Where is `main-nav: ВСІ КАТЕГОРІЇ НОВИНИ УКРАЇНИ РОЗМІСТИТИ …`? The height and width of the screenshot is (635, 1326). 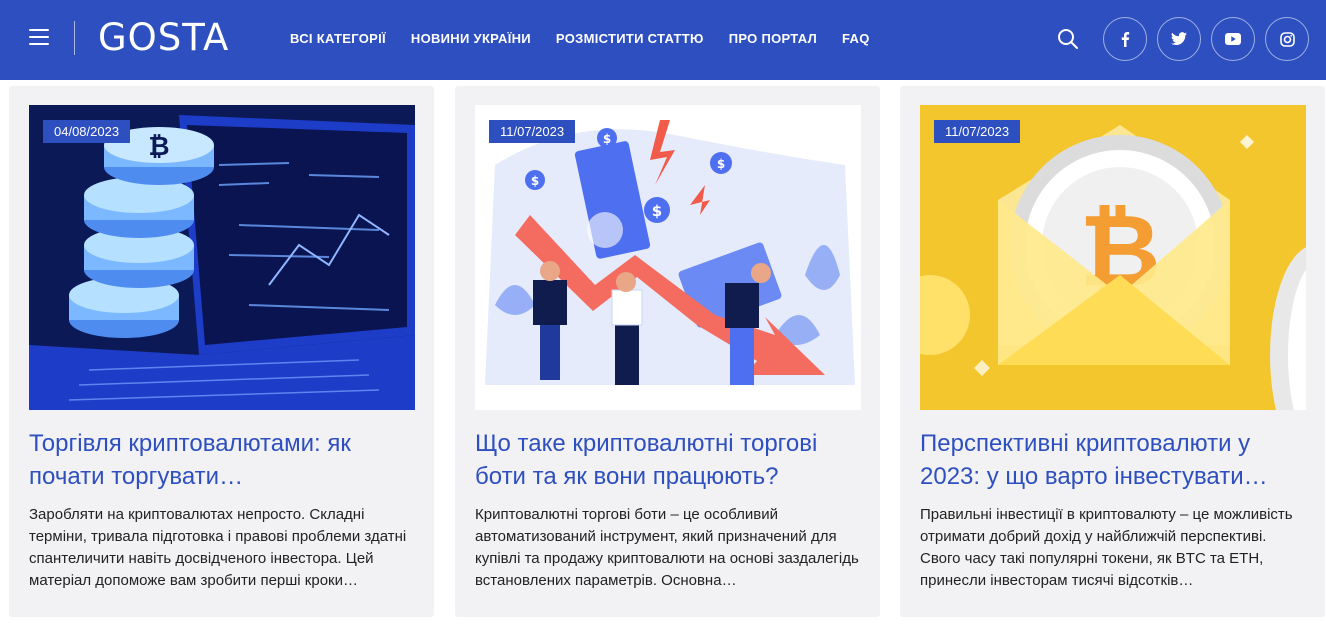
main-nav: ВСІ КАТЕГОРІЇ НОВИНИ УКРАЇНИ РОЗМІСТИТИ … is located at coordinates (592, 38).